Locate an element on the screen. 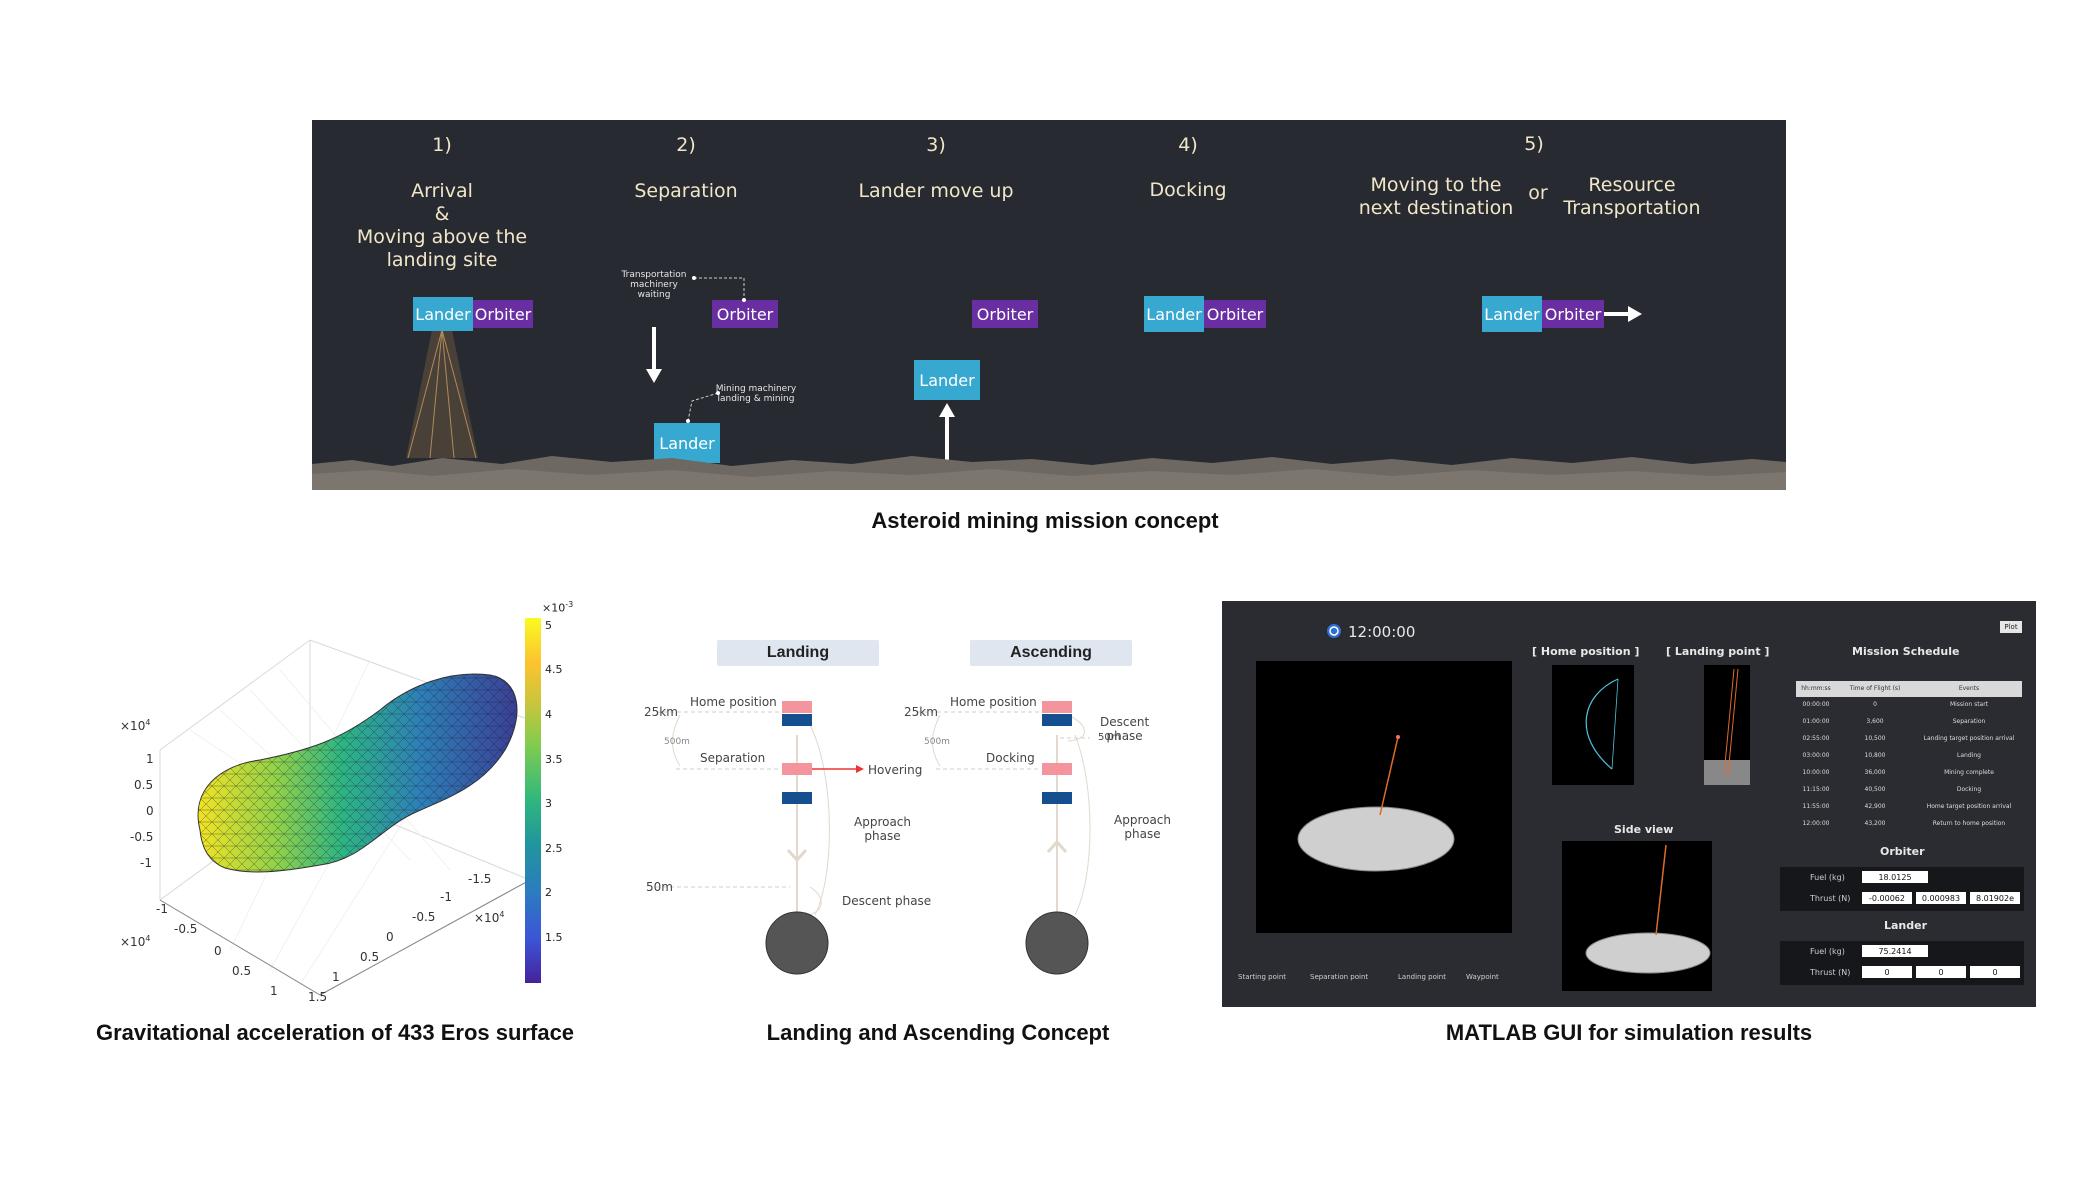 Image resolution: width=2086 pixels, height=1188 pixels. y-tick: 0.5 is located at coordinates (370, 957).